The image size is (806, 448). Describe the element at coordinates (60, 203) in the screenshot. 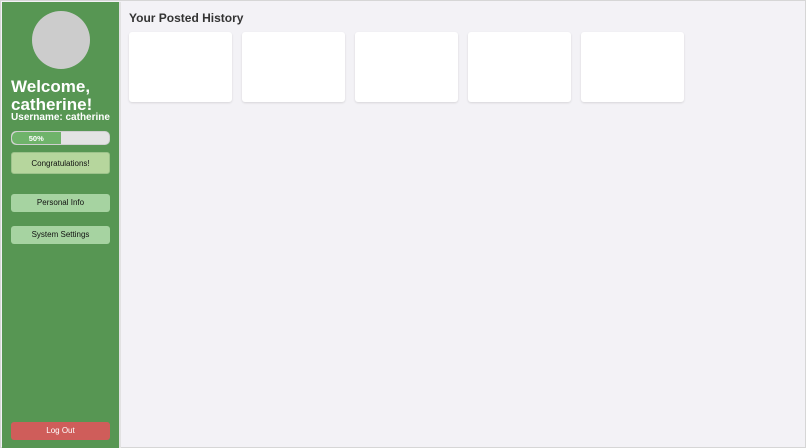

I see `personal-info-button: Personal Info` at that location.